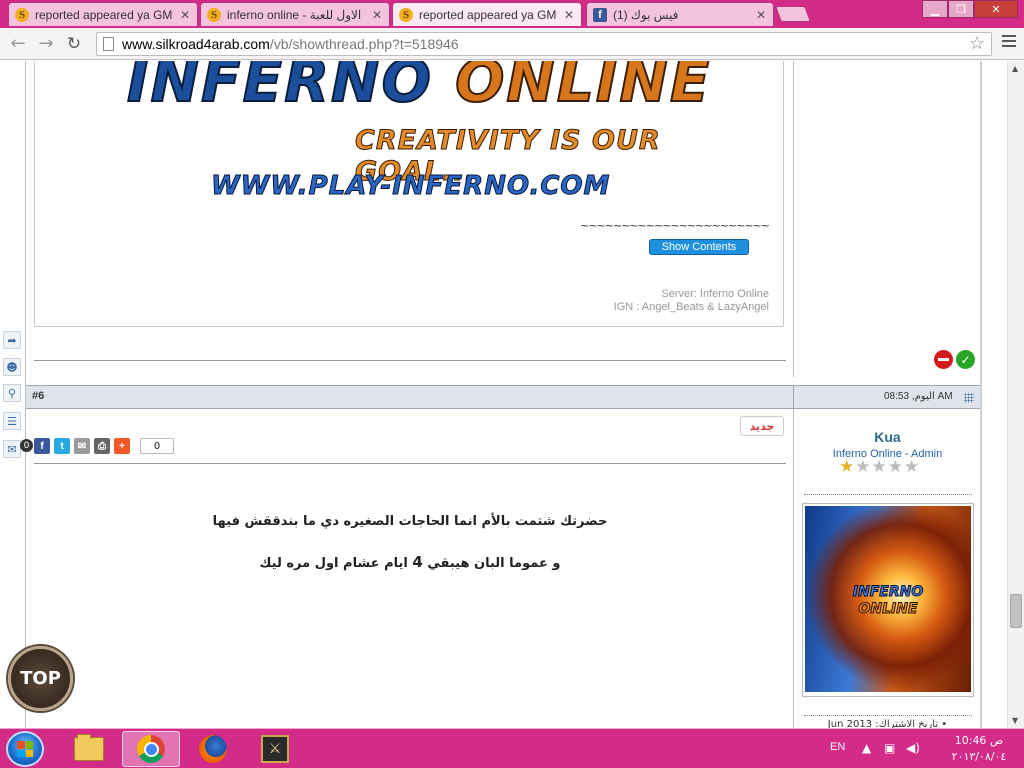 Image resolution: width=1024 pixels, height=768 pixels. Describe the element at coordinates (12, 340) in the screenshot. I see `share-arrow-icon: ➦` at that location.